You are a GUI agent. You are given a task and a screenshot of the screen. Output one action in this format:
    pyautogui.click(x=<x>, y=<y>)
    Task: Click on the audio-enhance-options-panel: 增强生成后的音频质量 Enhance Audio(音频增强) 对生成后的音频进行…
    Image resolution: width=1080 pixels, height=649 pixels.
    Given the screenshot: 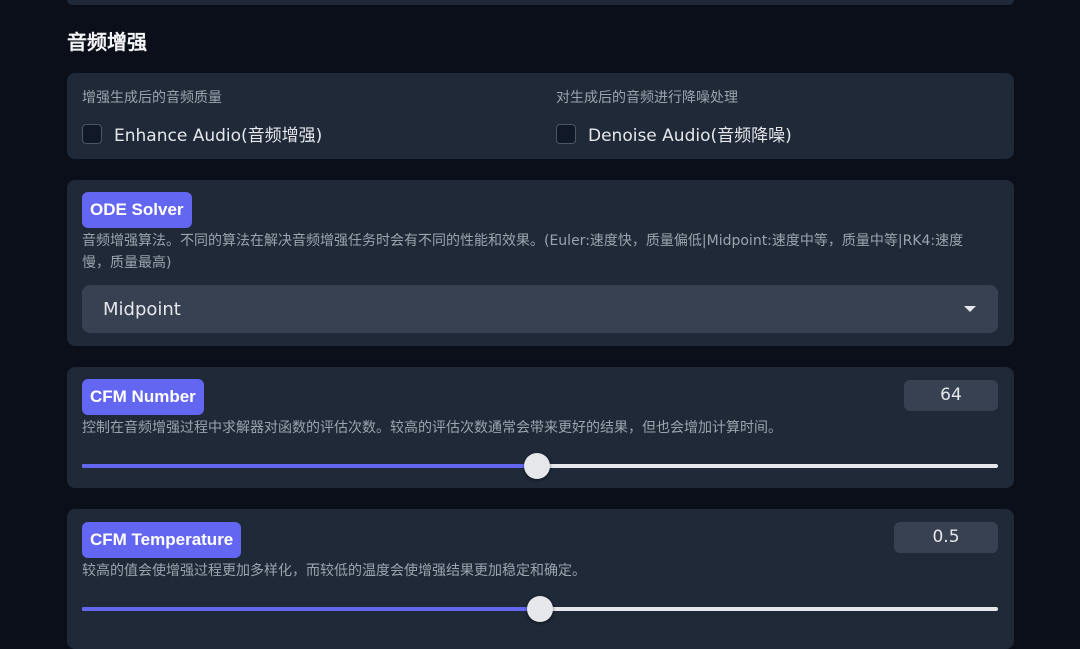 What is the action you would take?
    pyautogui.click(x=540, y=116)
    